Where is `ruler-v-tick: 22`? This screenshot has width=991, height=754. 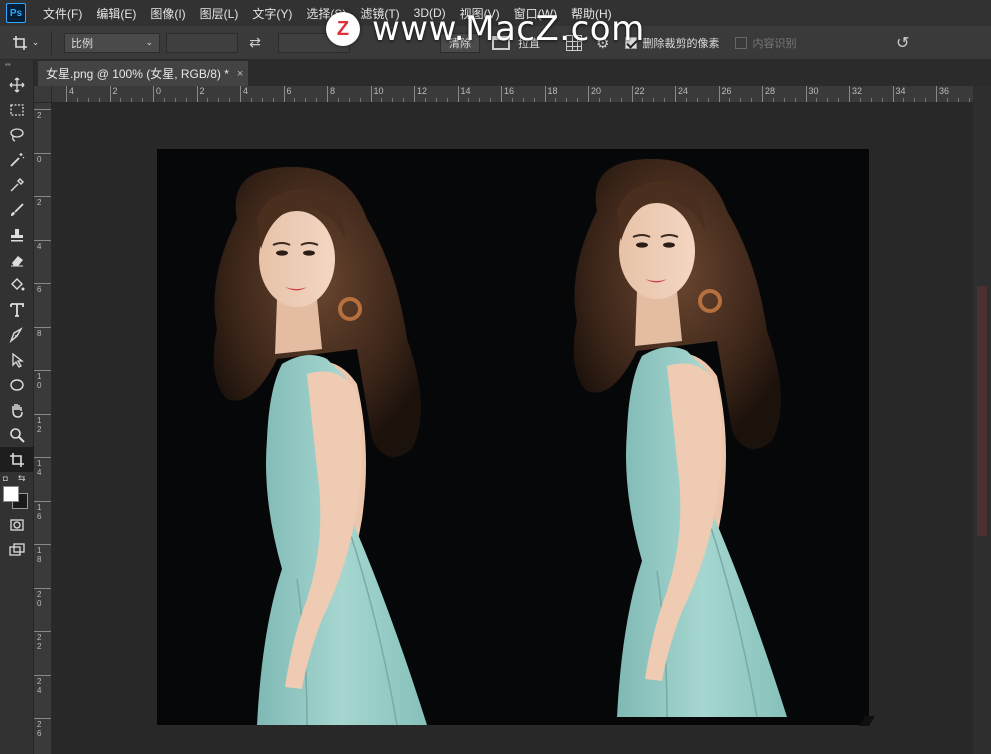
ruler-v-tick: 22 is located at coordinates (42, 641).